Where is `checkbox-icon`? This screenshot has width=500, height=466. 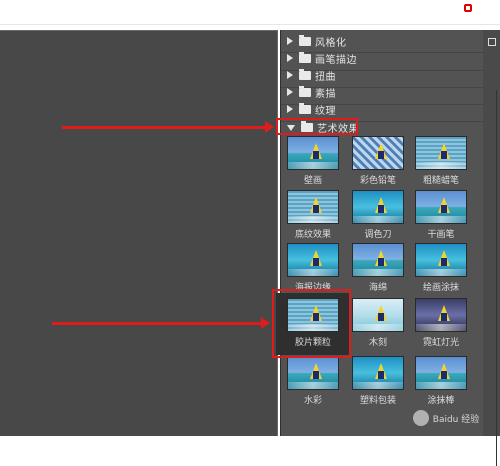
checkbox-icon is located at coordinates (492, 42).